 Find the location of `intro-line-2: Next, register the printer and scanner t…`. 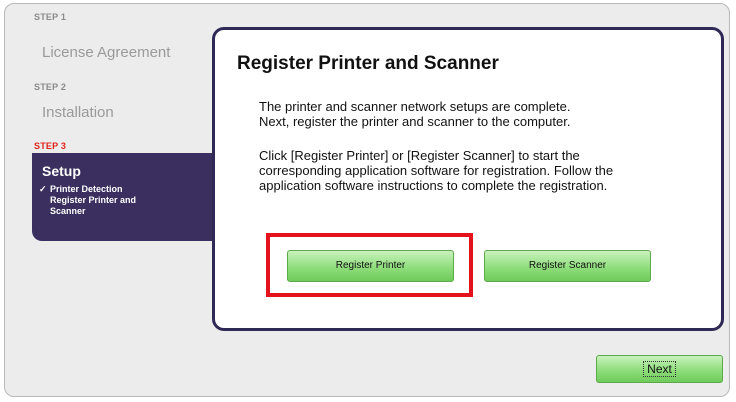

intro-line-2: Next, register the printer and scanner t… is located at coordinates (415, 121).